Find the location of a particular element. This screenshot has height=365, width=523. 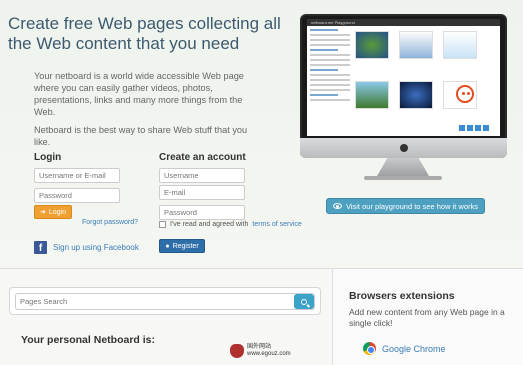

reddit-icon is located at coordinates (465, 94).